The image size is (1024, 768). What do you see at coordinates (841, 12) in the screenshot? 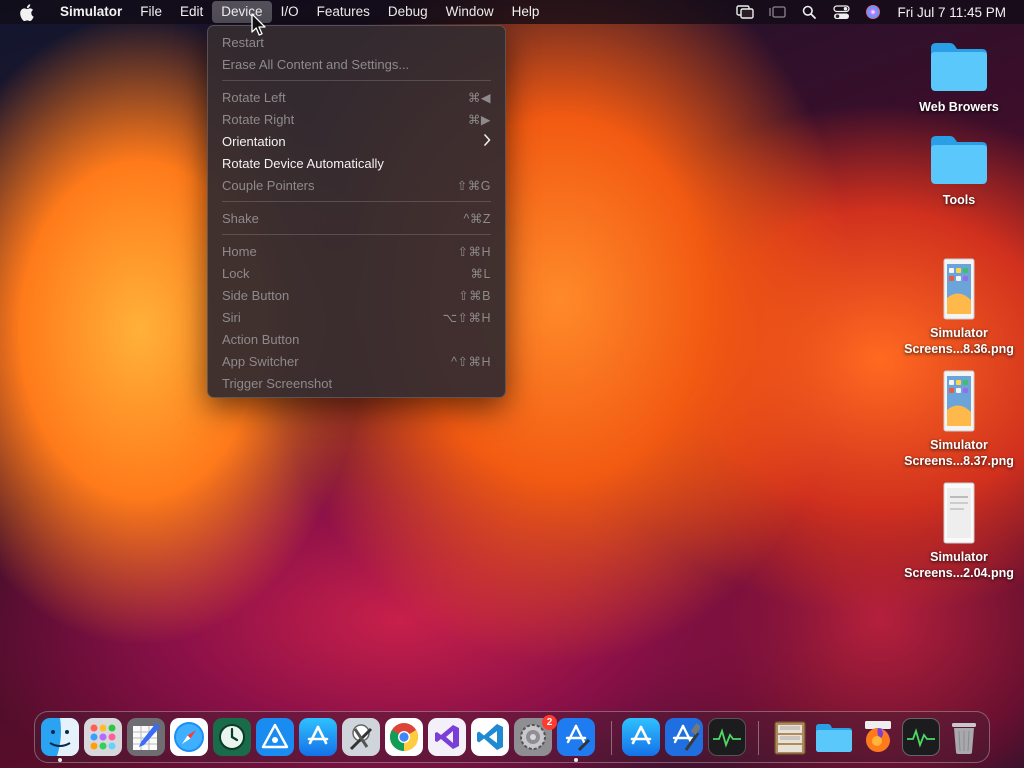
I see `control-center-icon` at bounding box center [841, 12].